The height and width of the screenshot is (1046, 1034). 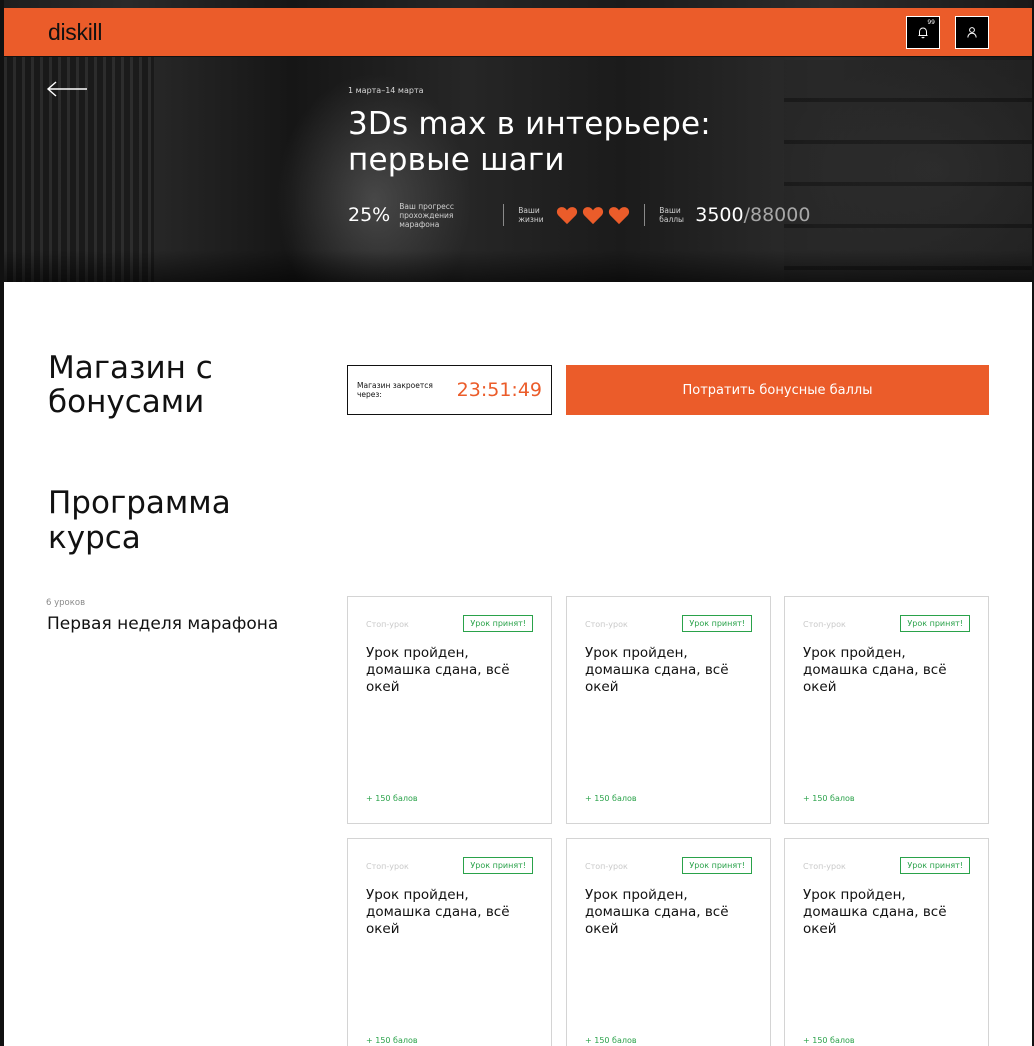 What do you see at coordinates (163, 624) in the screenshot?
I see `week-title: Первая неделя марафона` at bounding box center [163, 624].